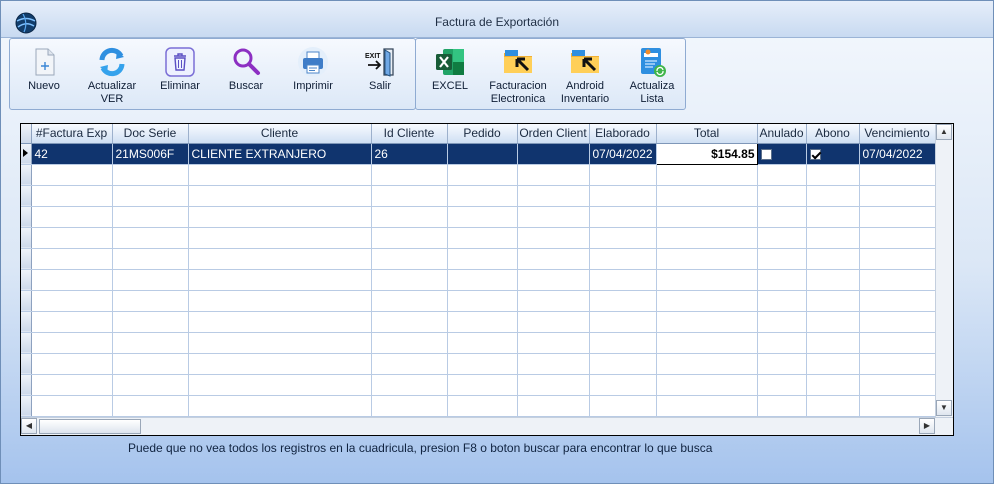 This screenshot has width=994, height=484. What do you see at coordinates (623, 154) in the screenshot?
I see `cell-elaborado: 07/04/2022` at bounding box center [623, 154].